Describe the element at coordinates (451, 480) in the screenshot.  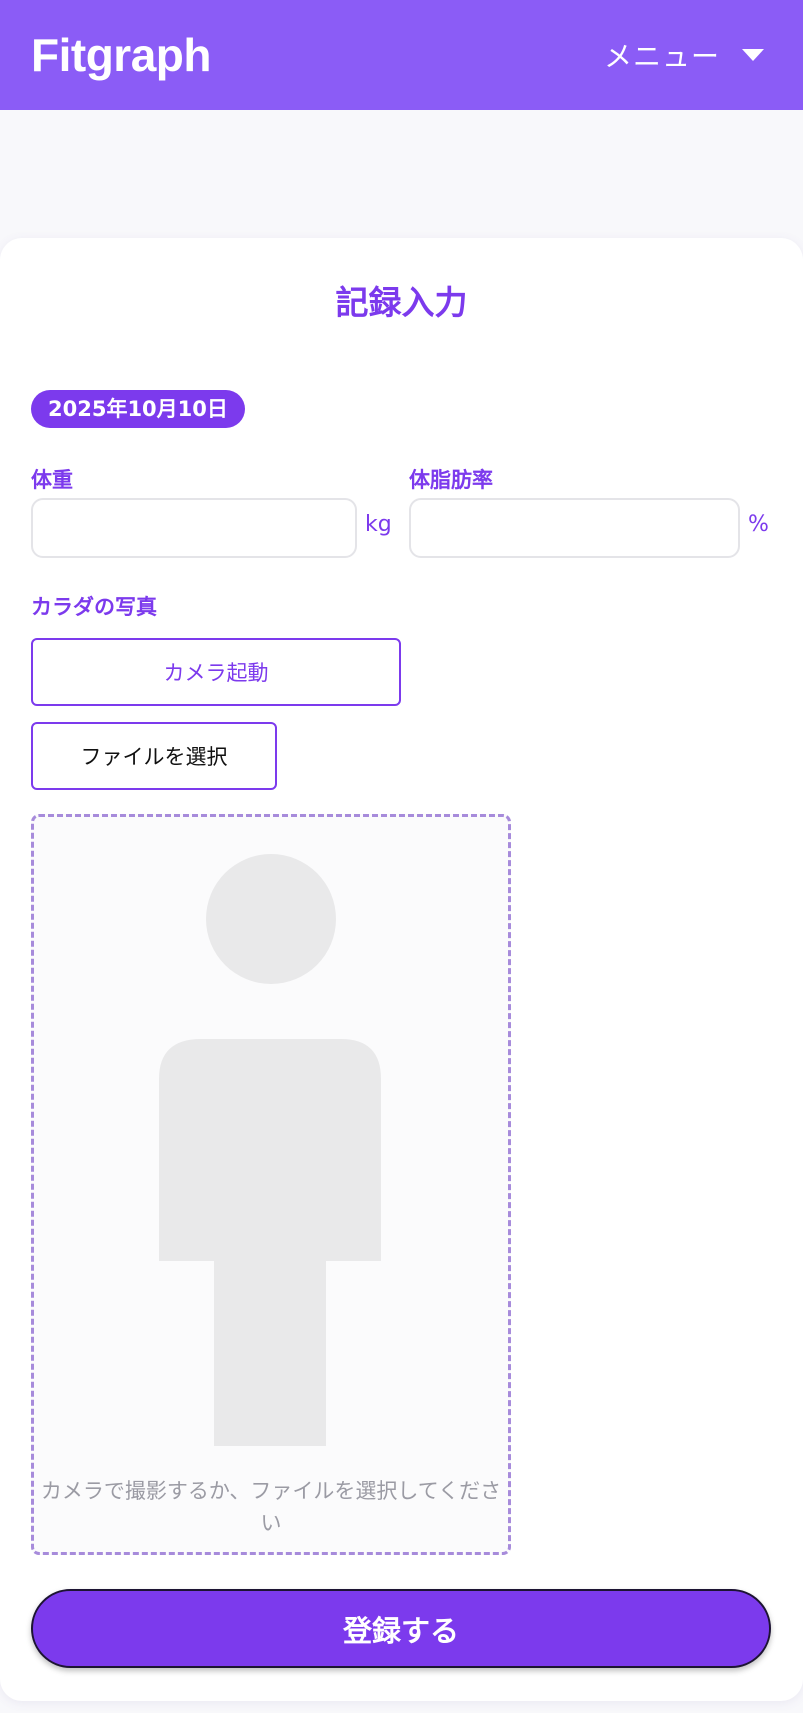
I see `body-fat-label: 体脂肪率` at that location.